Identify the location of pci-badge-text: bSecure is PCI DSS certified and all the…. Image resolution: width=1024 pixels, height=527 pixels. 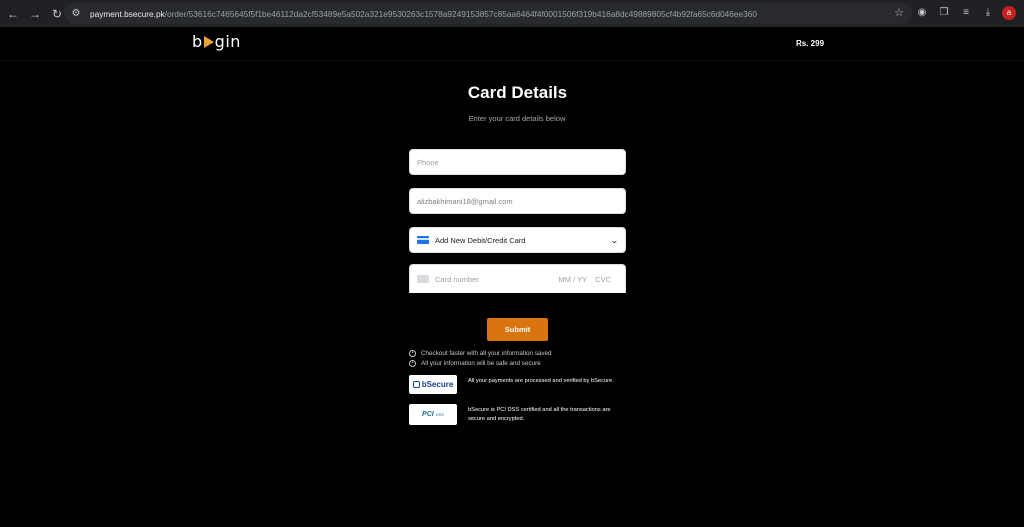
(539, 414).